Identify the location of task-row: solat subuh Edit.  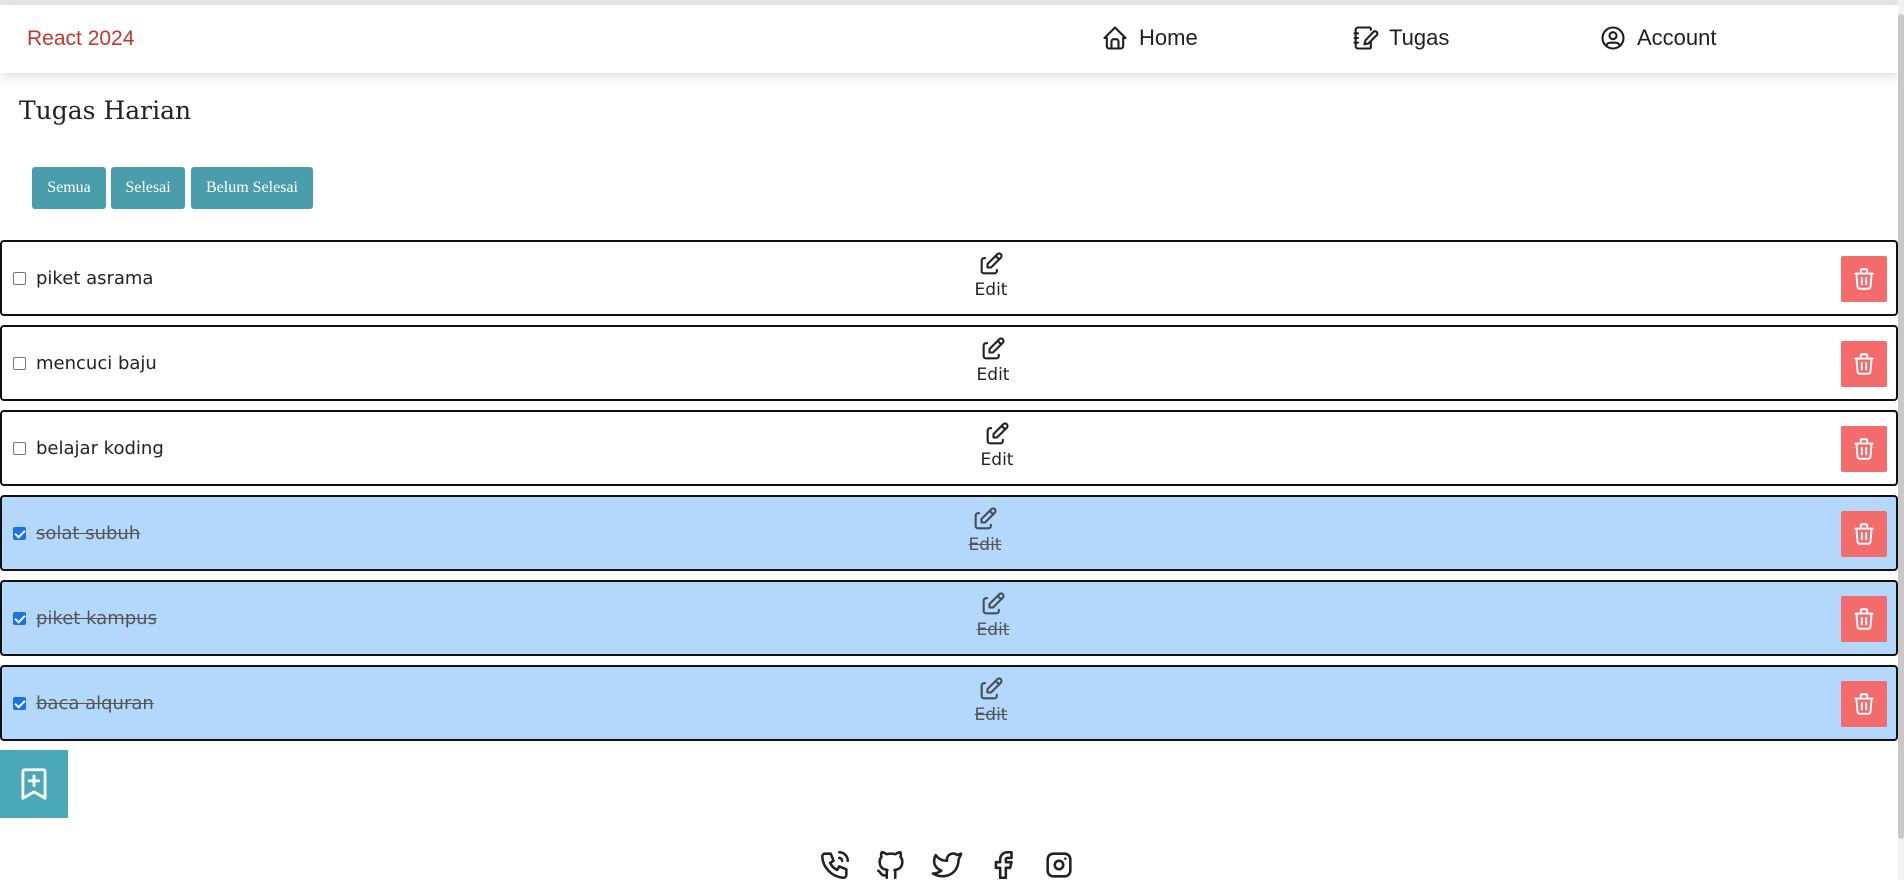
(949, 533).